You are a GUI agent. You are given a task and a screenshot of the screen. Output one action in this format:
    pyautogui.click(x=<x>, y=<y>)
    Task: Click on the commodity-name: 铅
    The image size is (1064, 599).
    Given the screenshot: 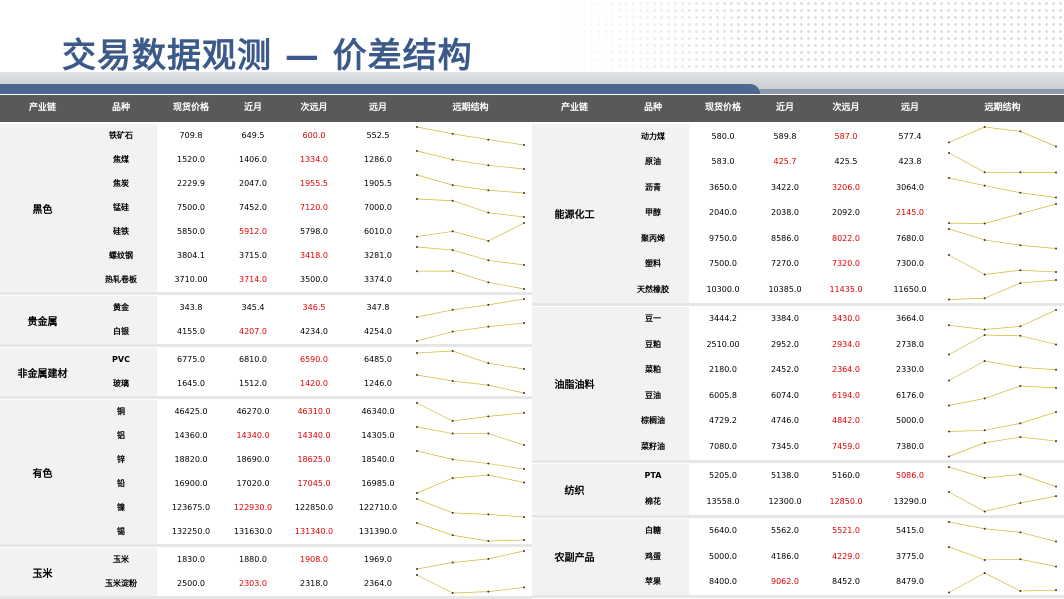 What is the action you would take?
    pyautogui.click(x=121, y=483)
    